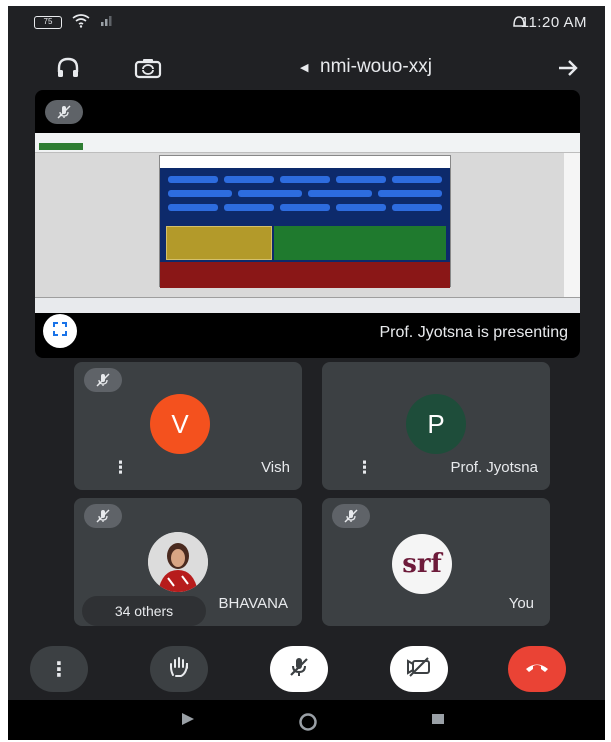 The height and width of the screenshot is (742, 611). I want to click on camera-off-icon, so click(419, 669).